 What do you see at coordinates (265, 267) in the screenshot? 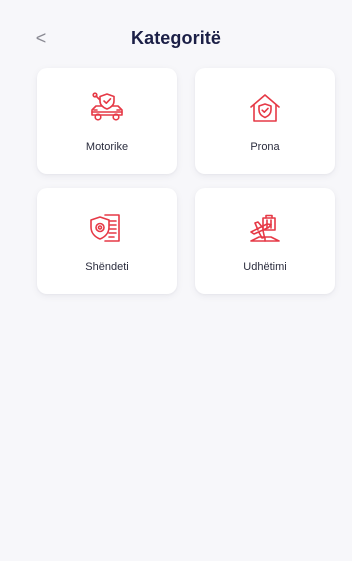
I see `category-label: Udhëtimi` at bounding box center [265, 267].